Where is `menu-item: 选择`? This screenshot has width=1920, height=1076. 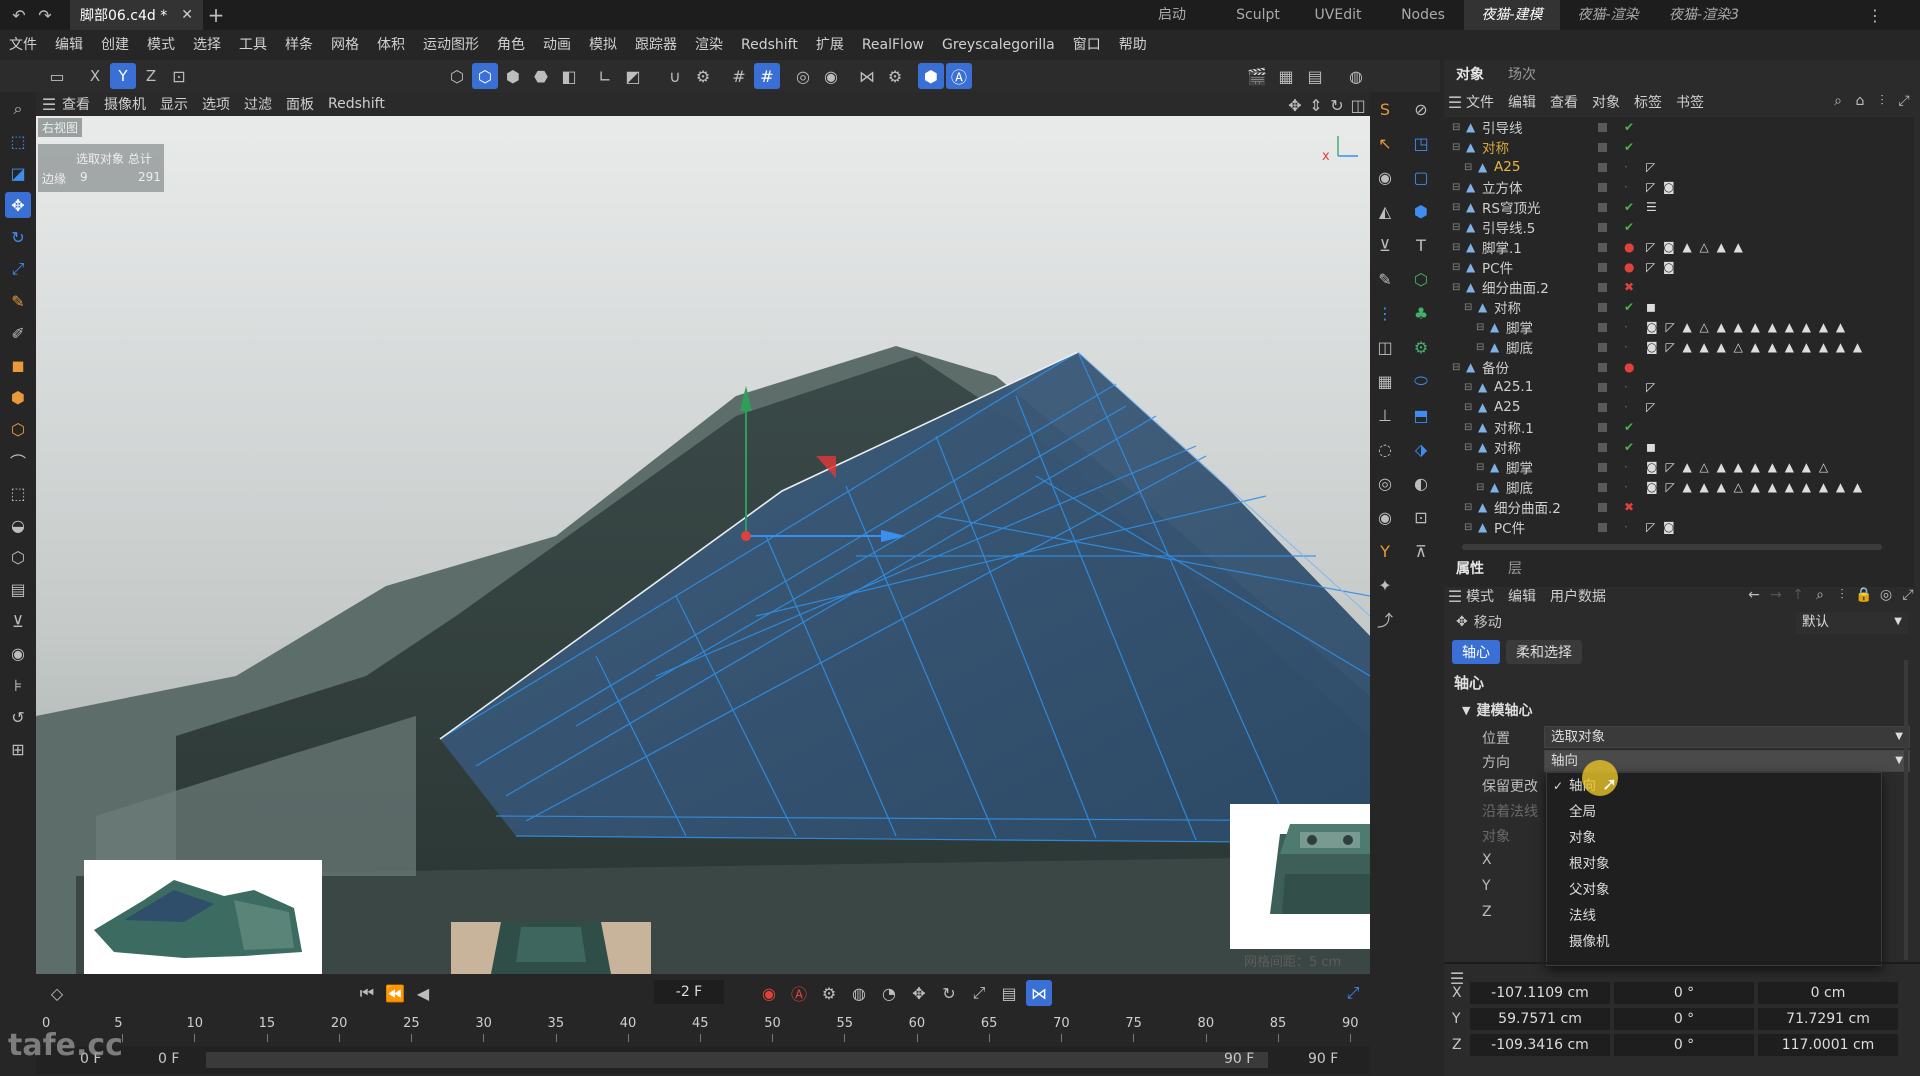 menu-item: 选择 is located at coordinates (207, 45).